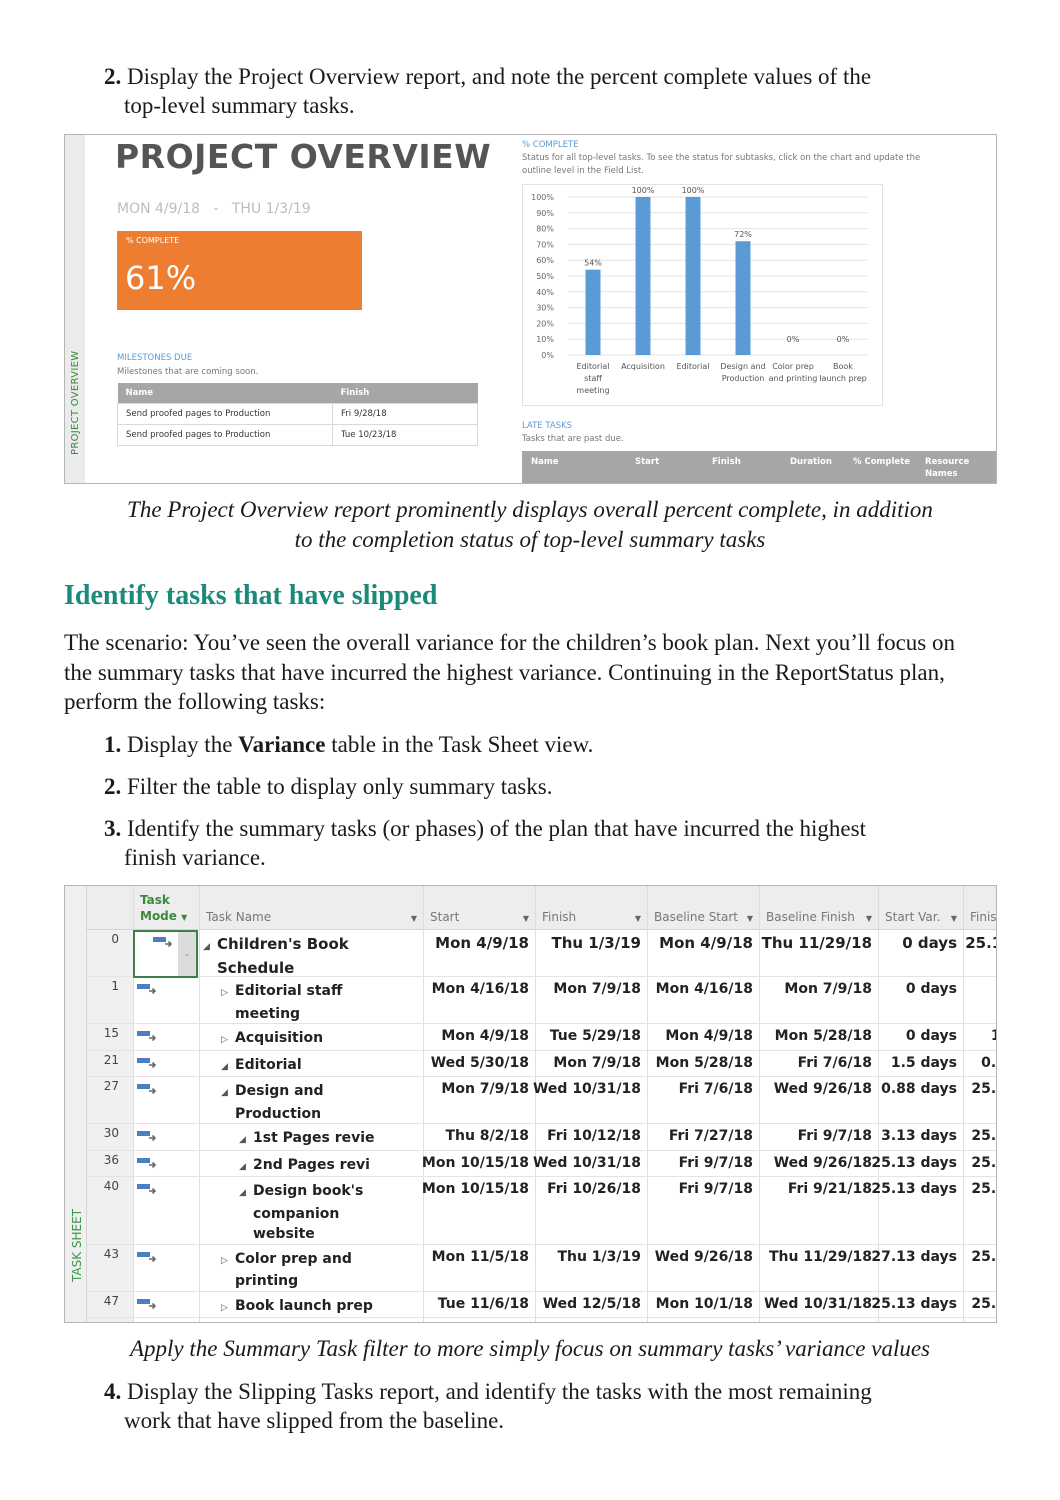 The width and height of the screenshot is (1060, 1500). Describe the element at coordinates (547, 426) in the screenshot. I see `late-tasks-title: LATE TASKS` at that location.